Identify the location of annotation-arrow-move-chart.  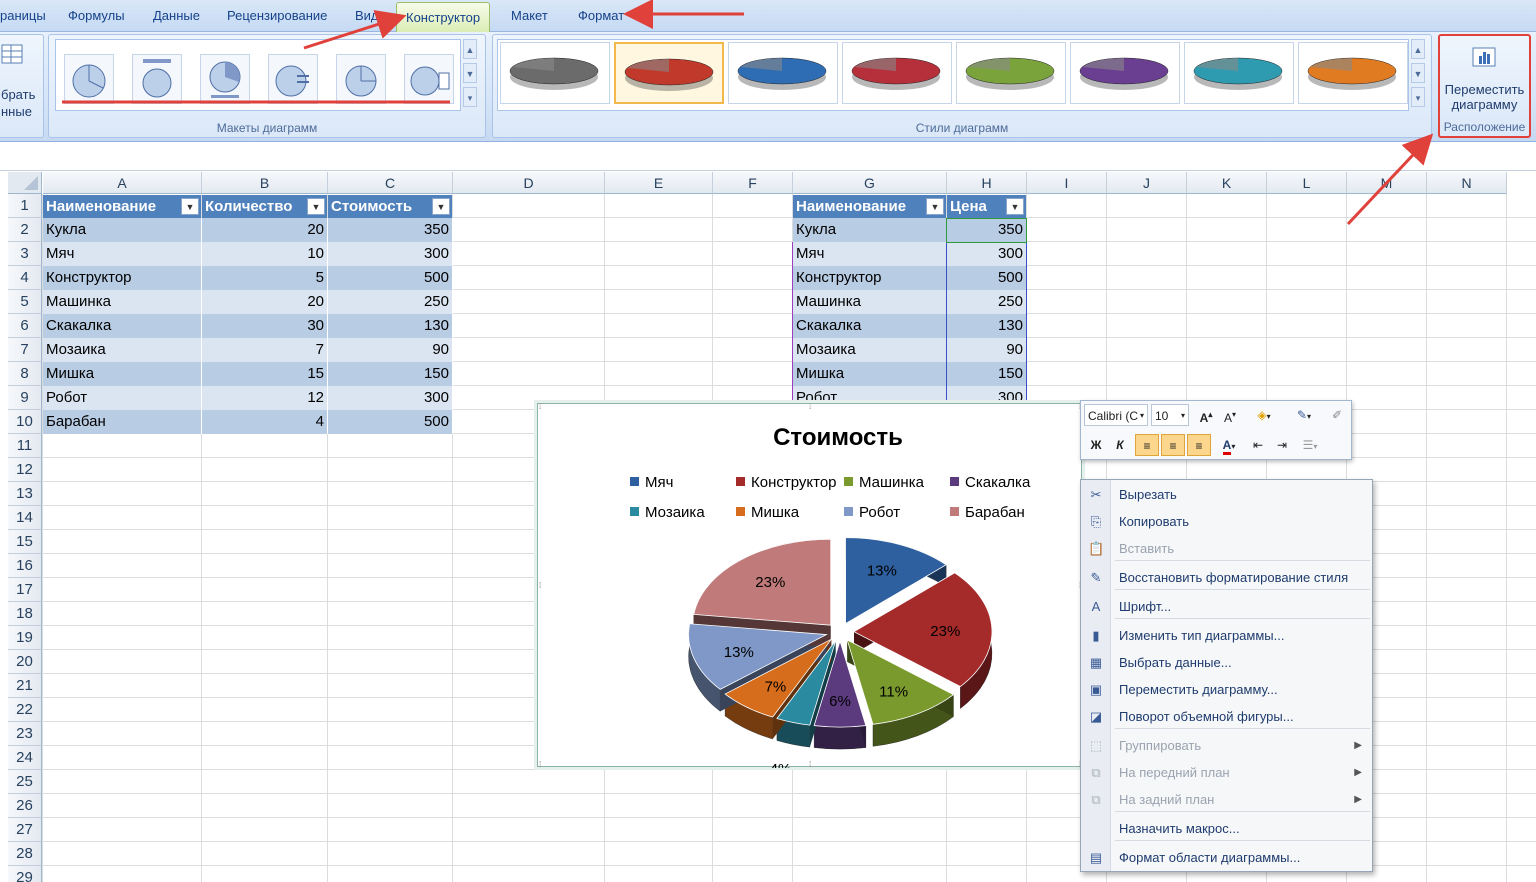
(1390, 179).